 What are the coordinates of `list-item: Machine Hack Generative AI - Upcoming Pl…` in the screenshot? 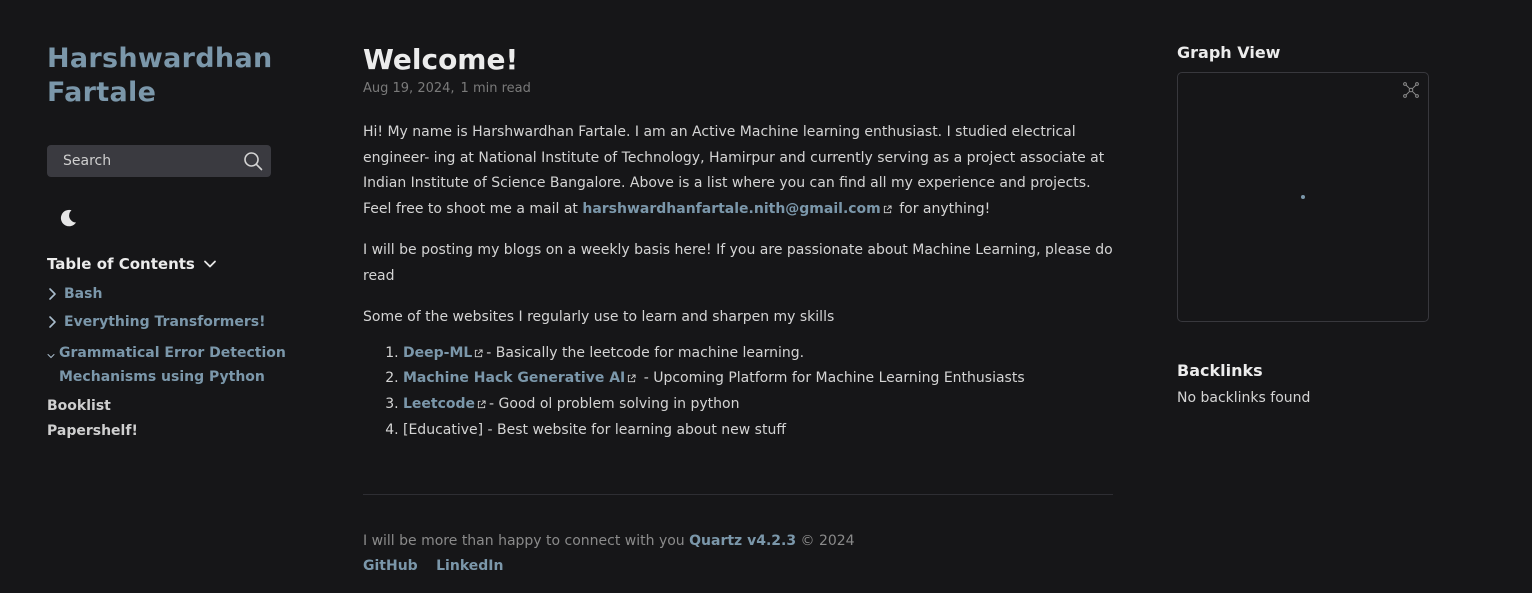 It's located at (758, 379).